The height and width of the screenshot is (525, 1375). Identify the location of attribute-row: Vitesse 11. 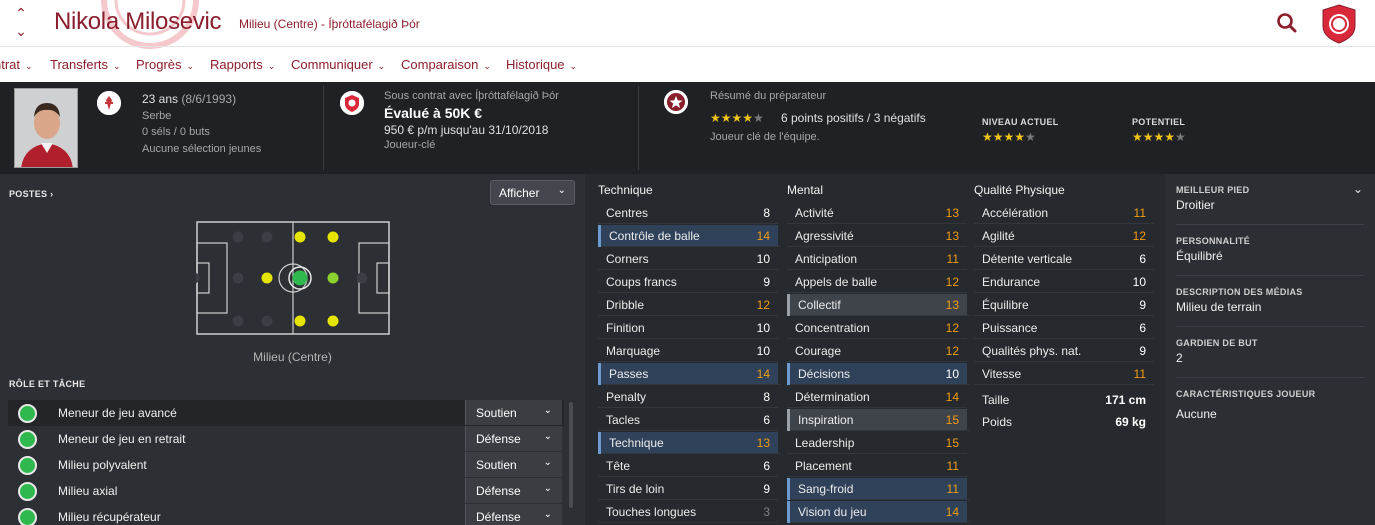
(1064, 374).